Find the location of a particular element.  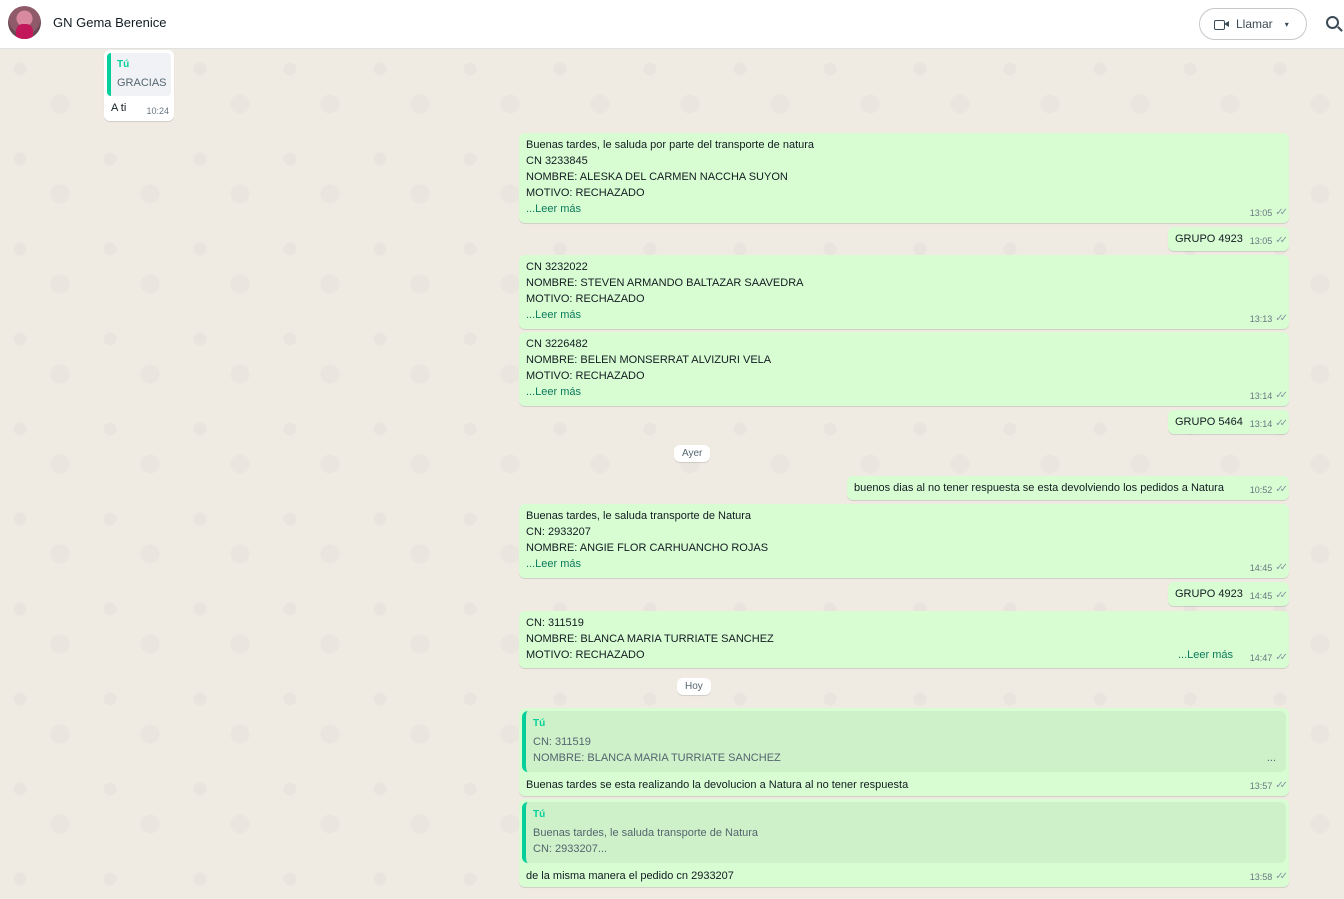

message-line: CN 3226482 is located at coordinates (557, 344).